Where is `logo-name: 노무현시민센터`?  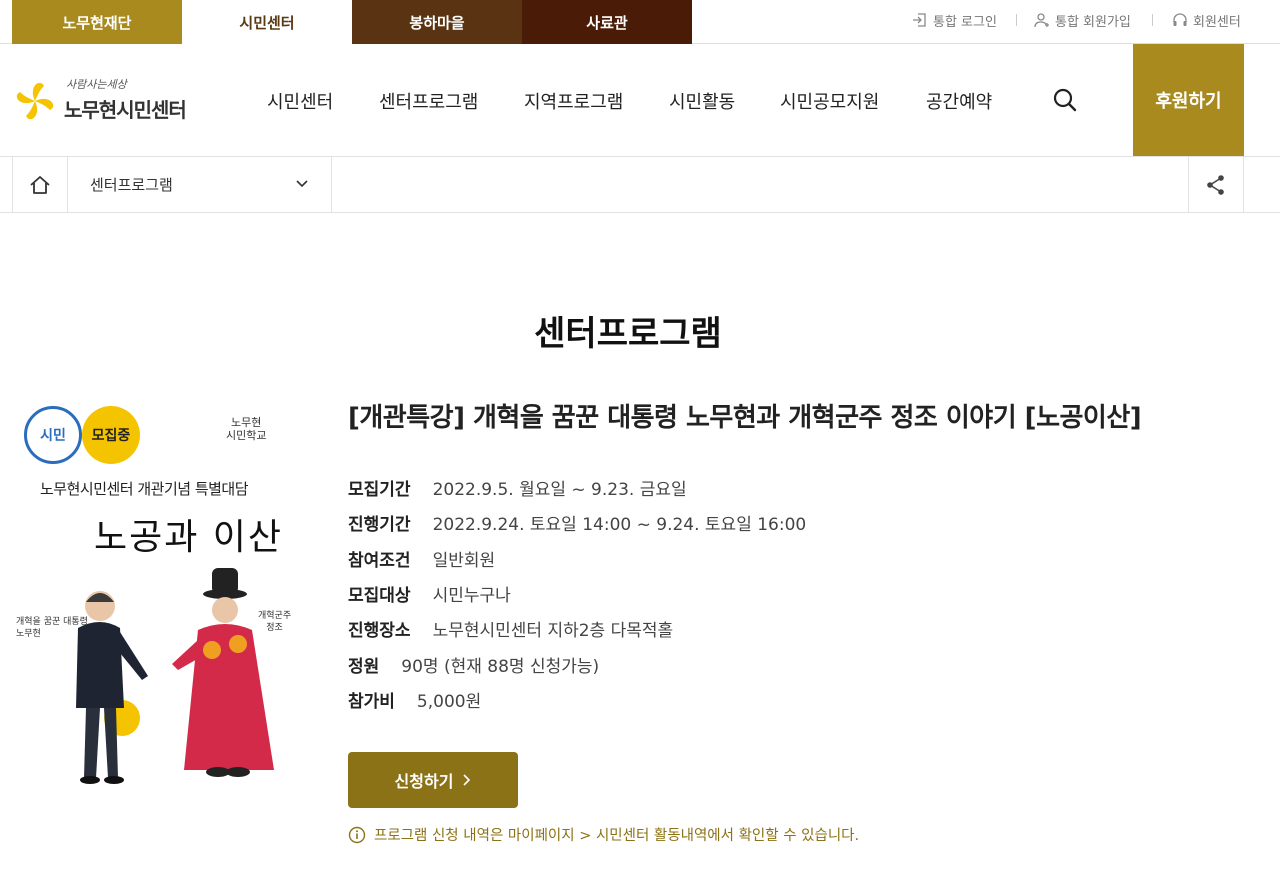
logo-name: 노무현시민센터 is located at coordinates (125, 110).